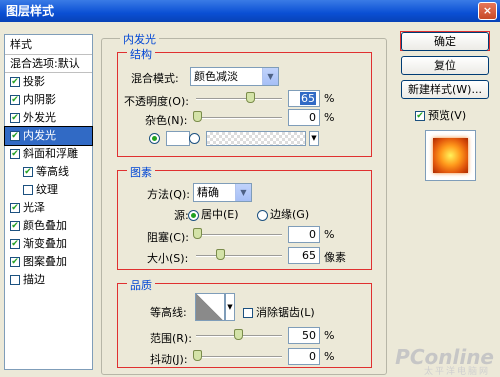 The image size is (500, 377). What do you see at coordinates (216, 76) in the screenshot?
I see `blend-mode-value: 颜色减淡` at bounding box center [216, 76].